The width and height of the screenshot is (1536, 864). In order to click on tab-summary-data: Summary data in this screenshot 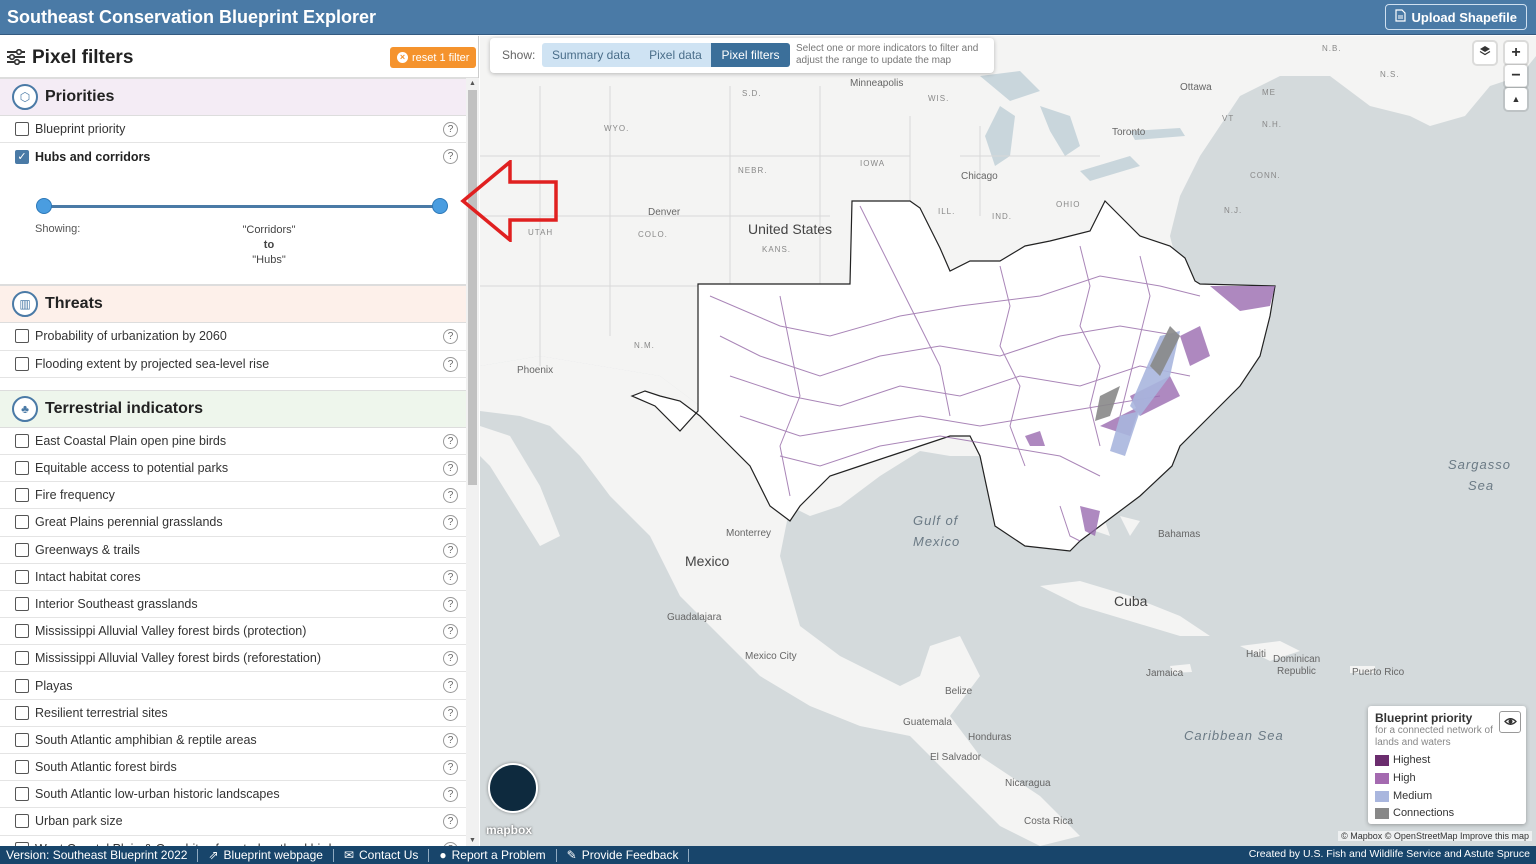, I will do `click(591, 55)`.